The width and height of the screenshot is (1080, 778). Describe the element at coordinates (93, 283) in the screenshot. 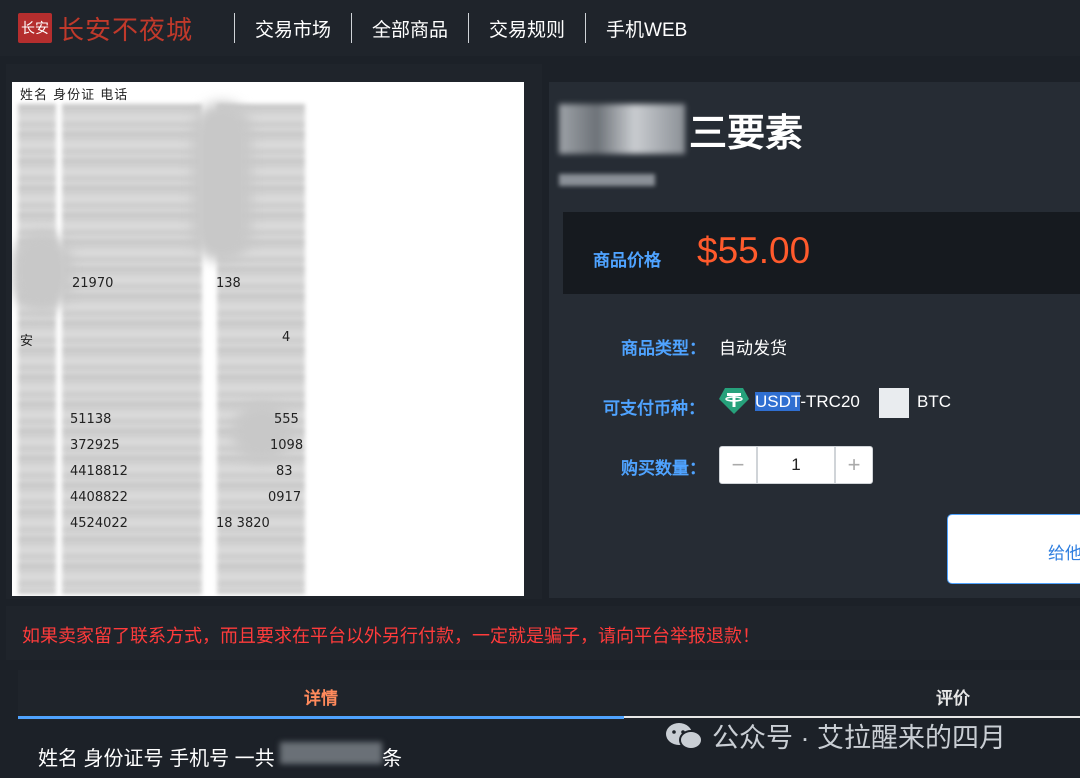

I see `preview-cell: 21970` at that location.